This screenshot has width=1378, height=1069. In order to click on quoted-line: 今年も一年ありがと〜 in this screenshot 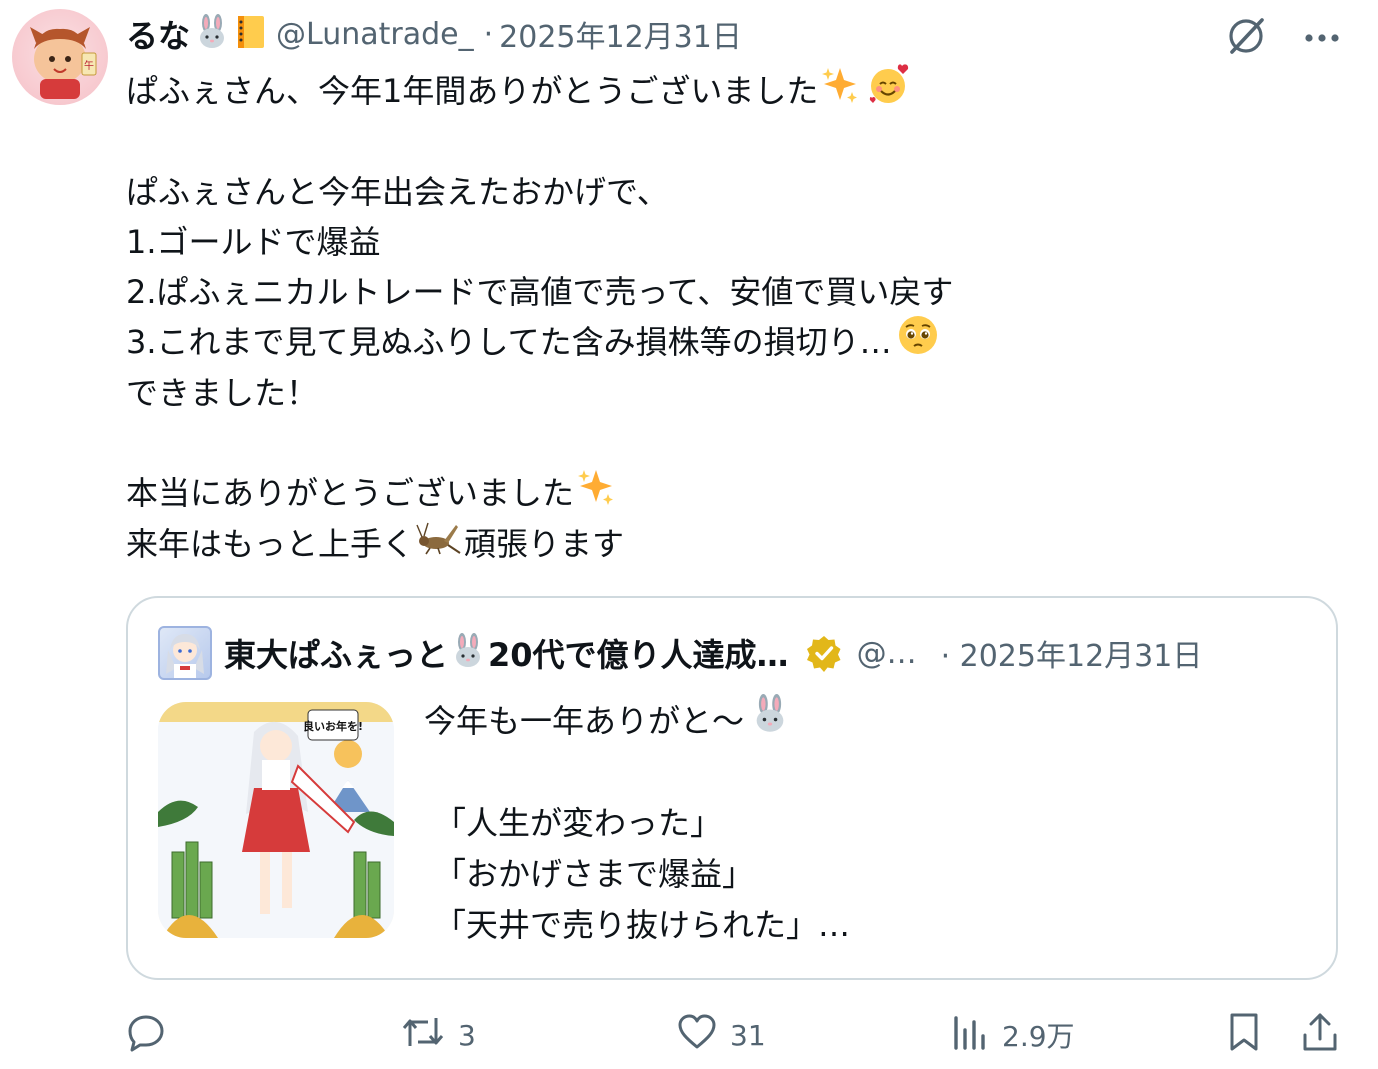, I will do `click(637, 721)`.